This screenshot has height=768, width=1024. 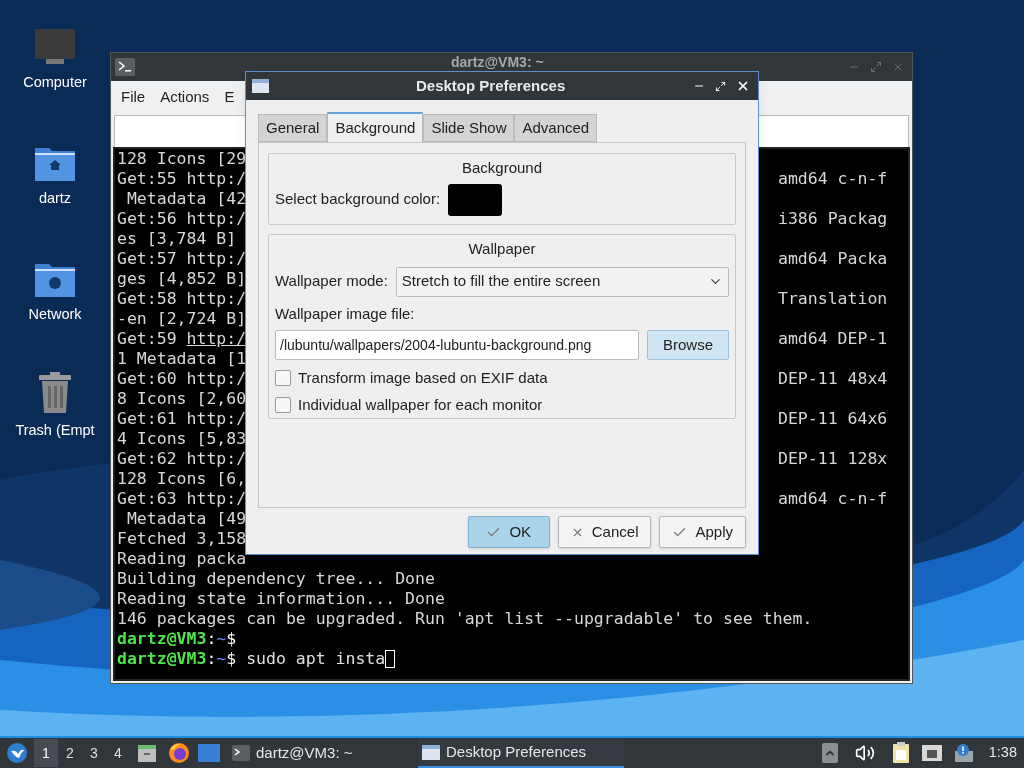 I want to click on terminal-line: Metadata [42, so click(x=186, y=199).